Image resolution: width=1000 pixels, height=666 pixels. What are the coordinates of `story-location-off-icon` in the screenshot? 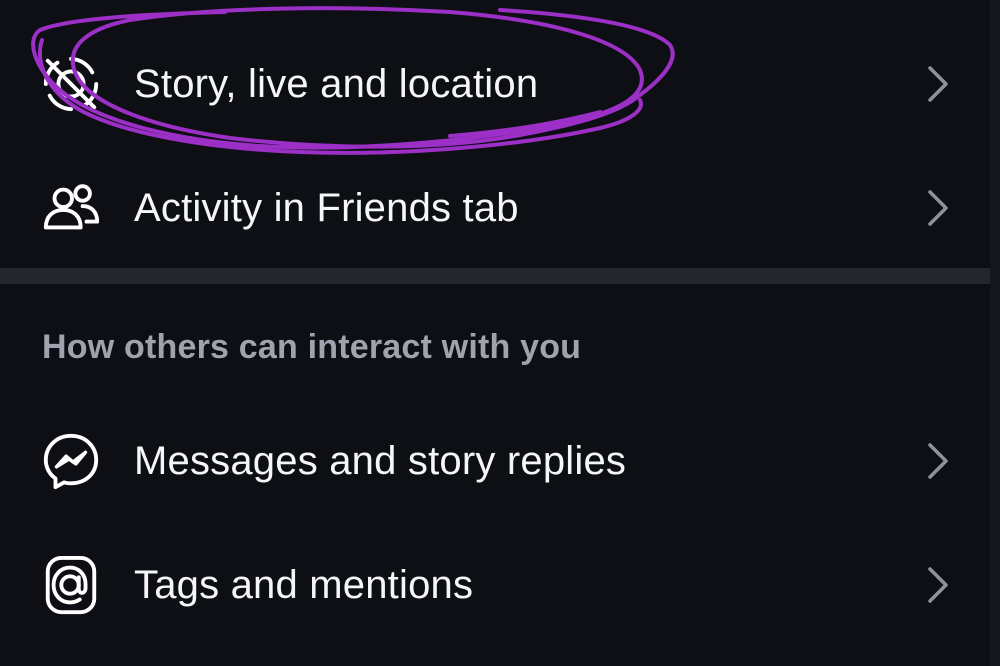 It's located at (71, 84).